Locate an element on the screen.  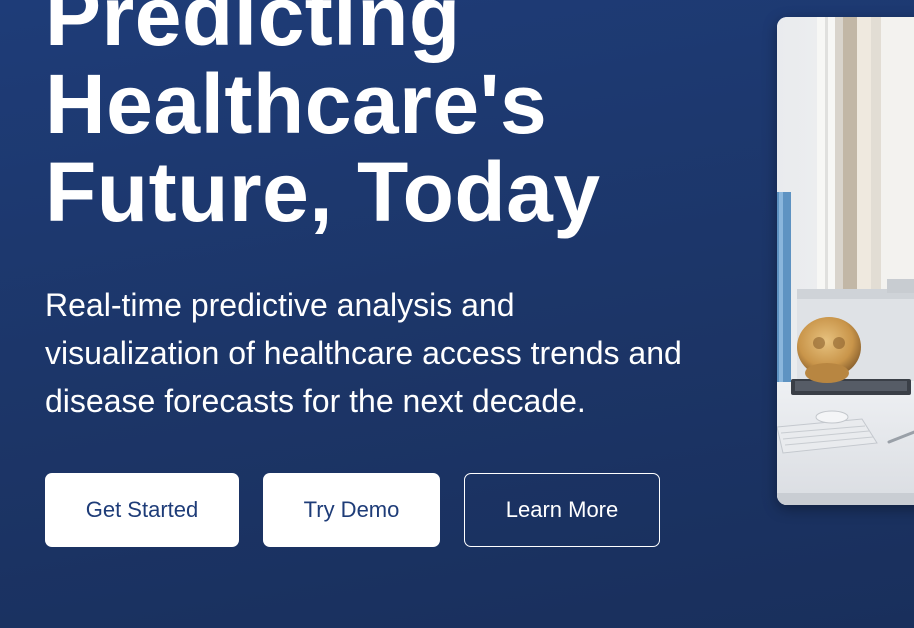
get-started-label: Get Started is located at coordinates (142, 509).